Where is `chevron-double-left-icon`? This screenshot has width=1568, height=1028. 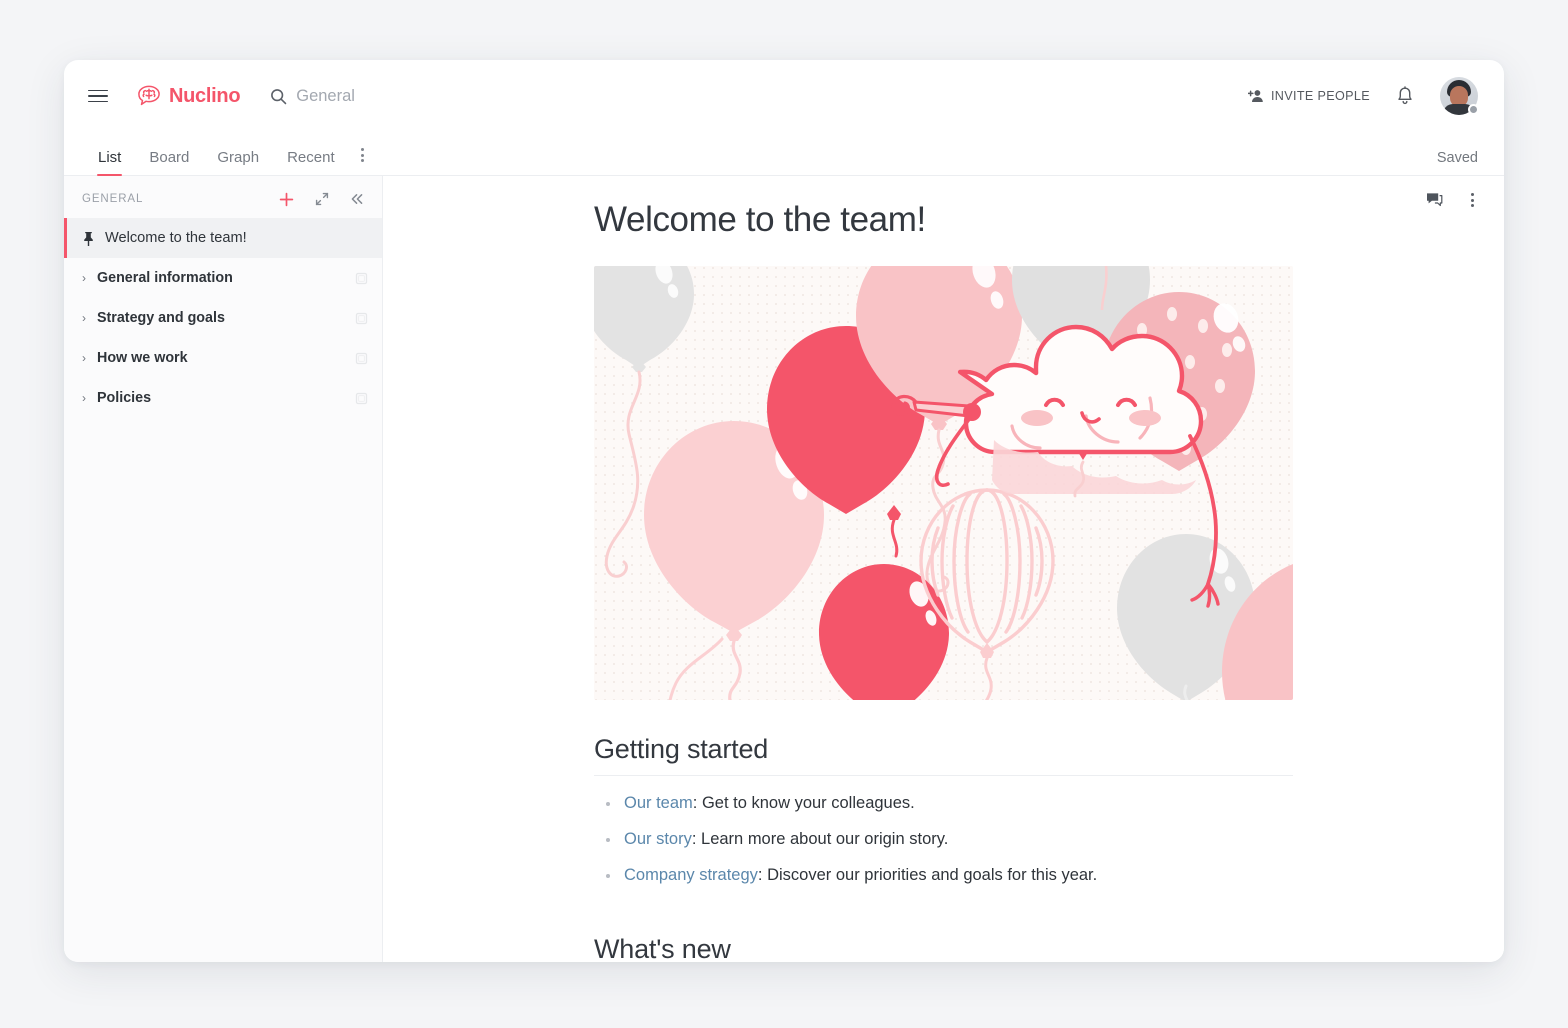
chevron-double-left-icon is located at coordinates (357, 199).